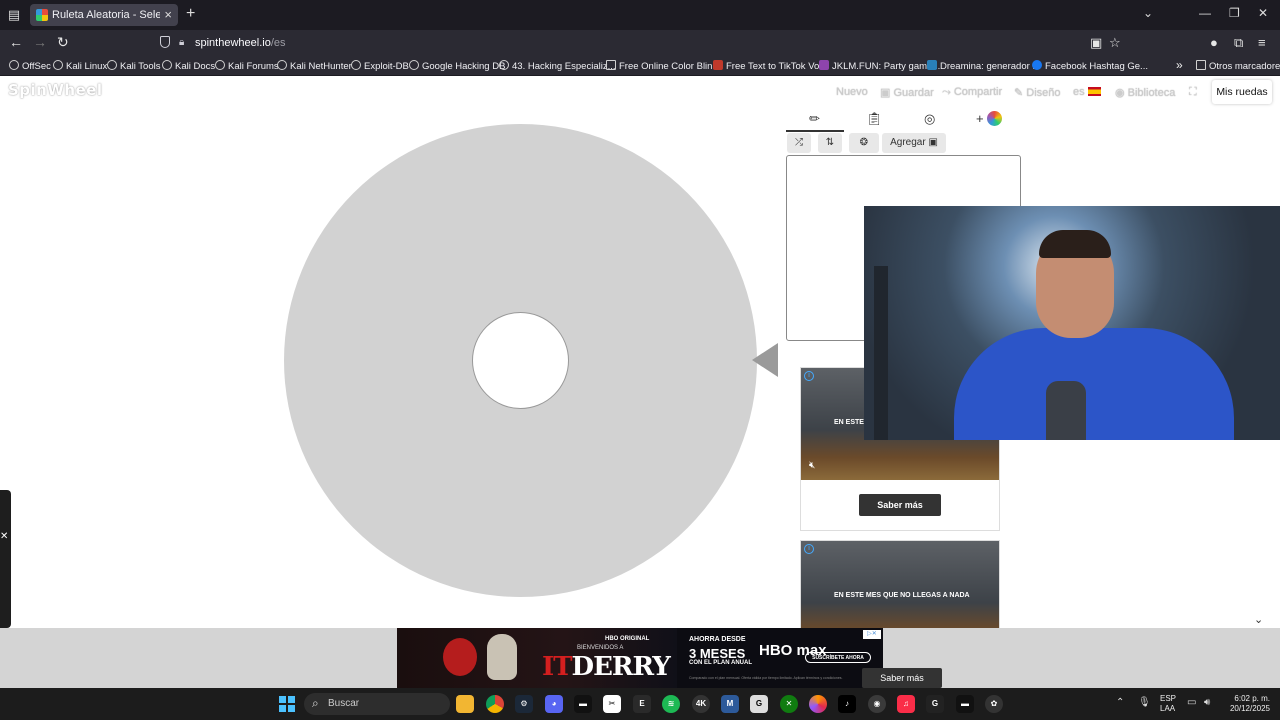  I want to click on tab-edit-pencil-icon: ✏, so click(814, 119).